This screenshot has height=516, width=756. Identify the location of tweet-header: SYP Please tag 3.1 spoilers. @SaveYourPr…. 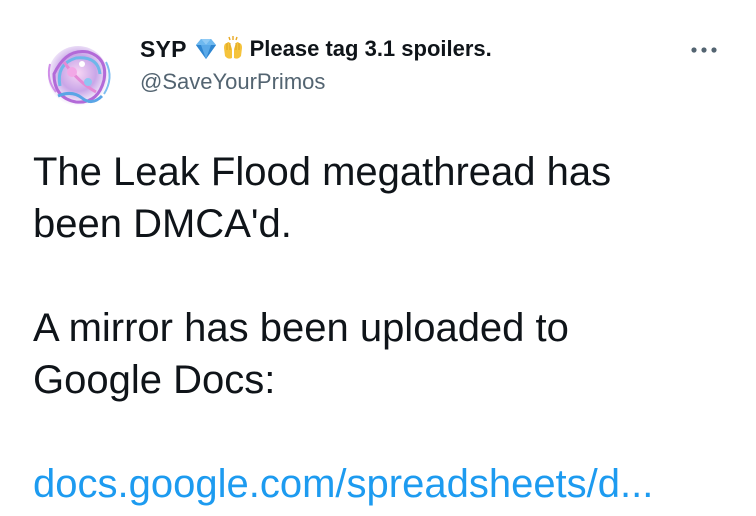
(410, 64).